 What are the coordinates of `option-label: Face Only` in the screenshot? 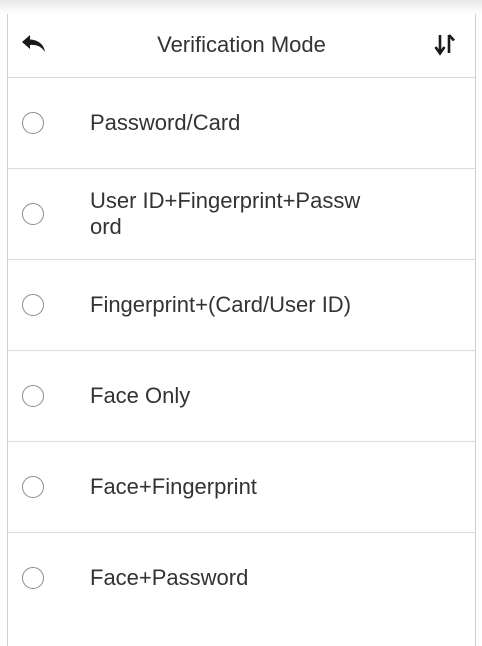 It's located at (140, 395).